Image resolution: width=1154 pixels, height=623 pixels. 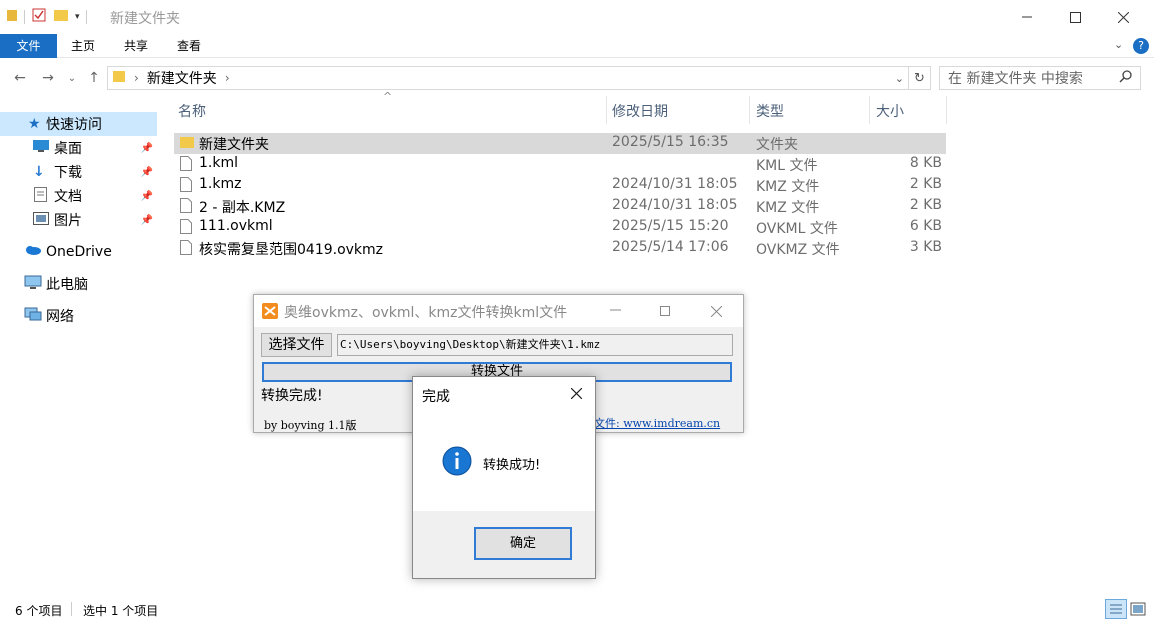 I want to click on file-type: OVKML 文件, so click(x=797, y=229).